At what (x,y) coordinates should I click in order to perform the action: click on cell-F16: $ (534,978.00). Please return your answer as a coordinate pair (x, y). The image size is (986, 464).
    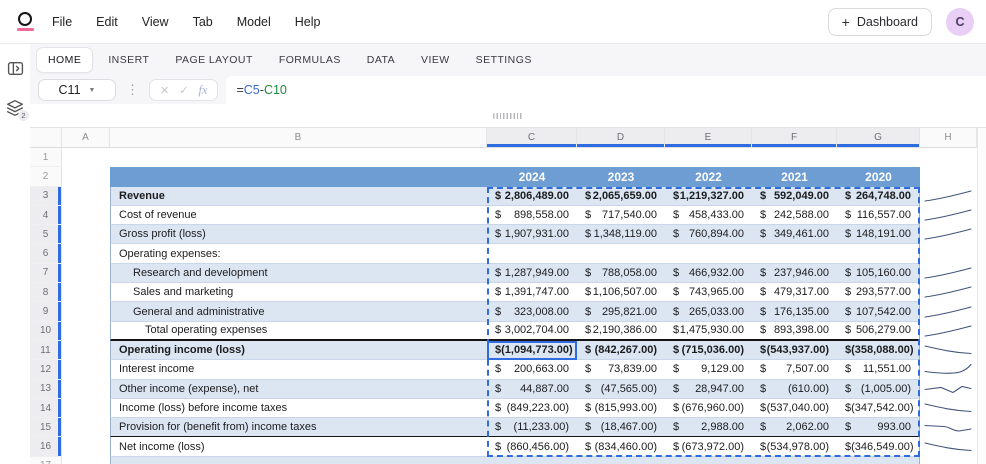
    Looking at the image, I should click on (794, 447).